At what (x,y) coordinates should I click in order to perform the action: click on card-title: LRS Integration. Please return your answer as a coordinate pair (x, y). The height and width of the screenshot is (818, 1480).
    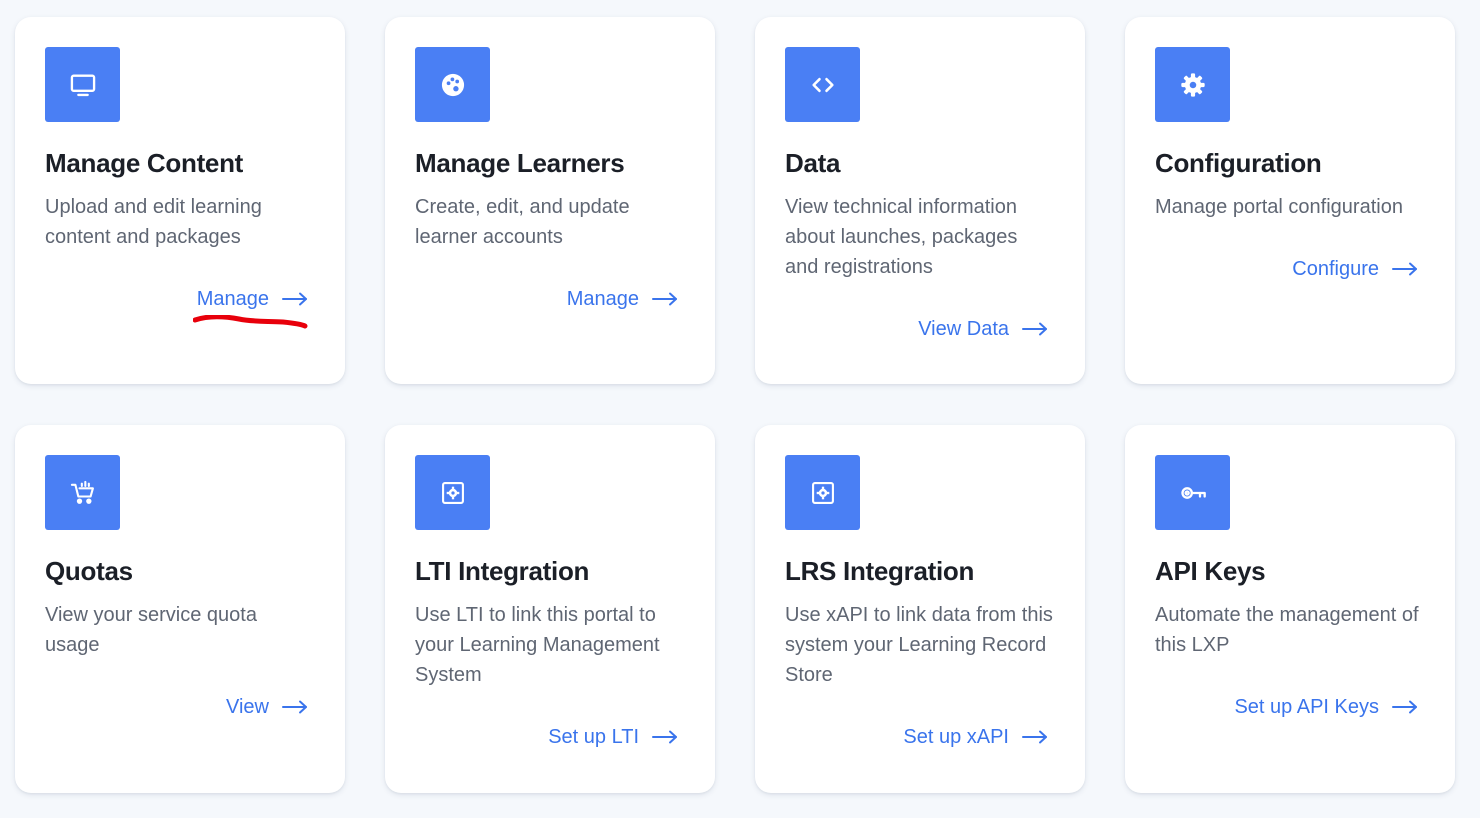
    Looking at the image, I should click on (880, 571).